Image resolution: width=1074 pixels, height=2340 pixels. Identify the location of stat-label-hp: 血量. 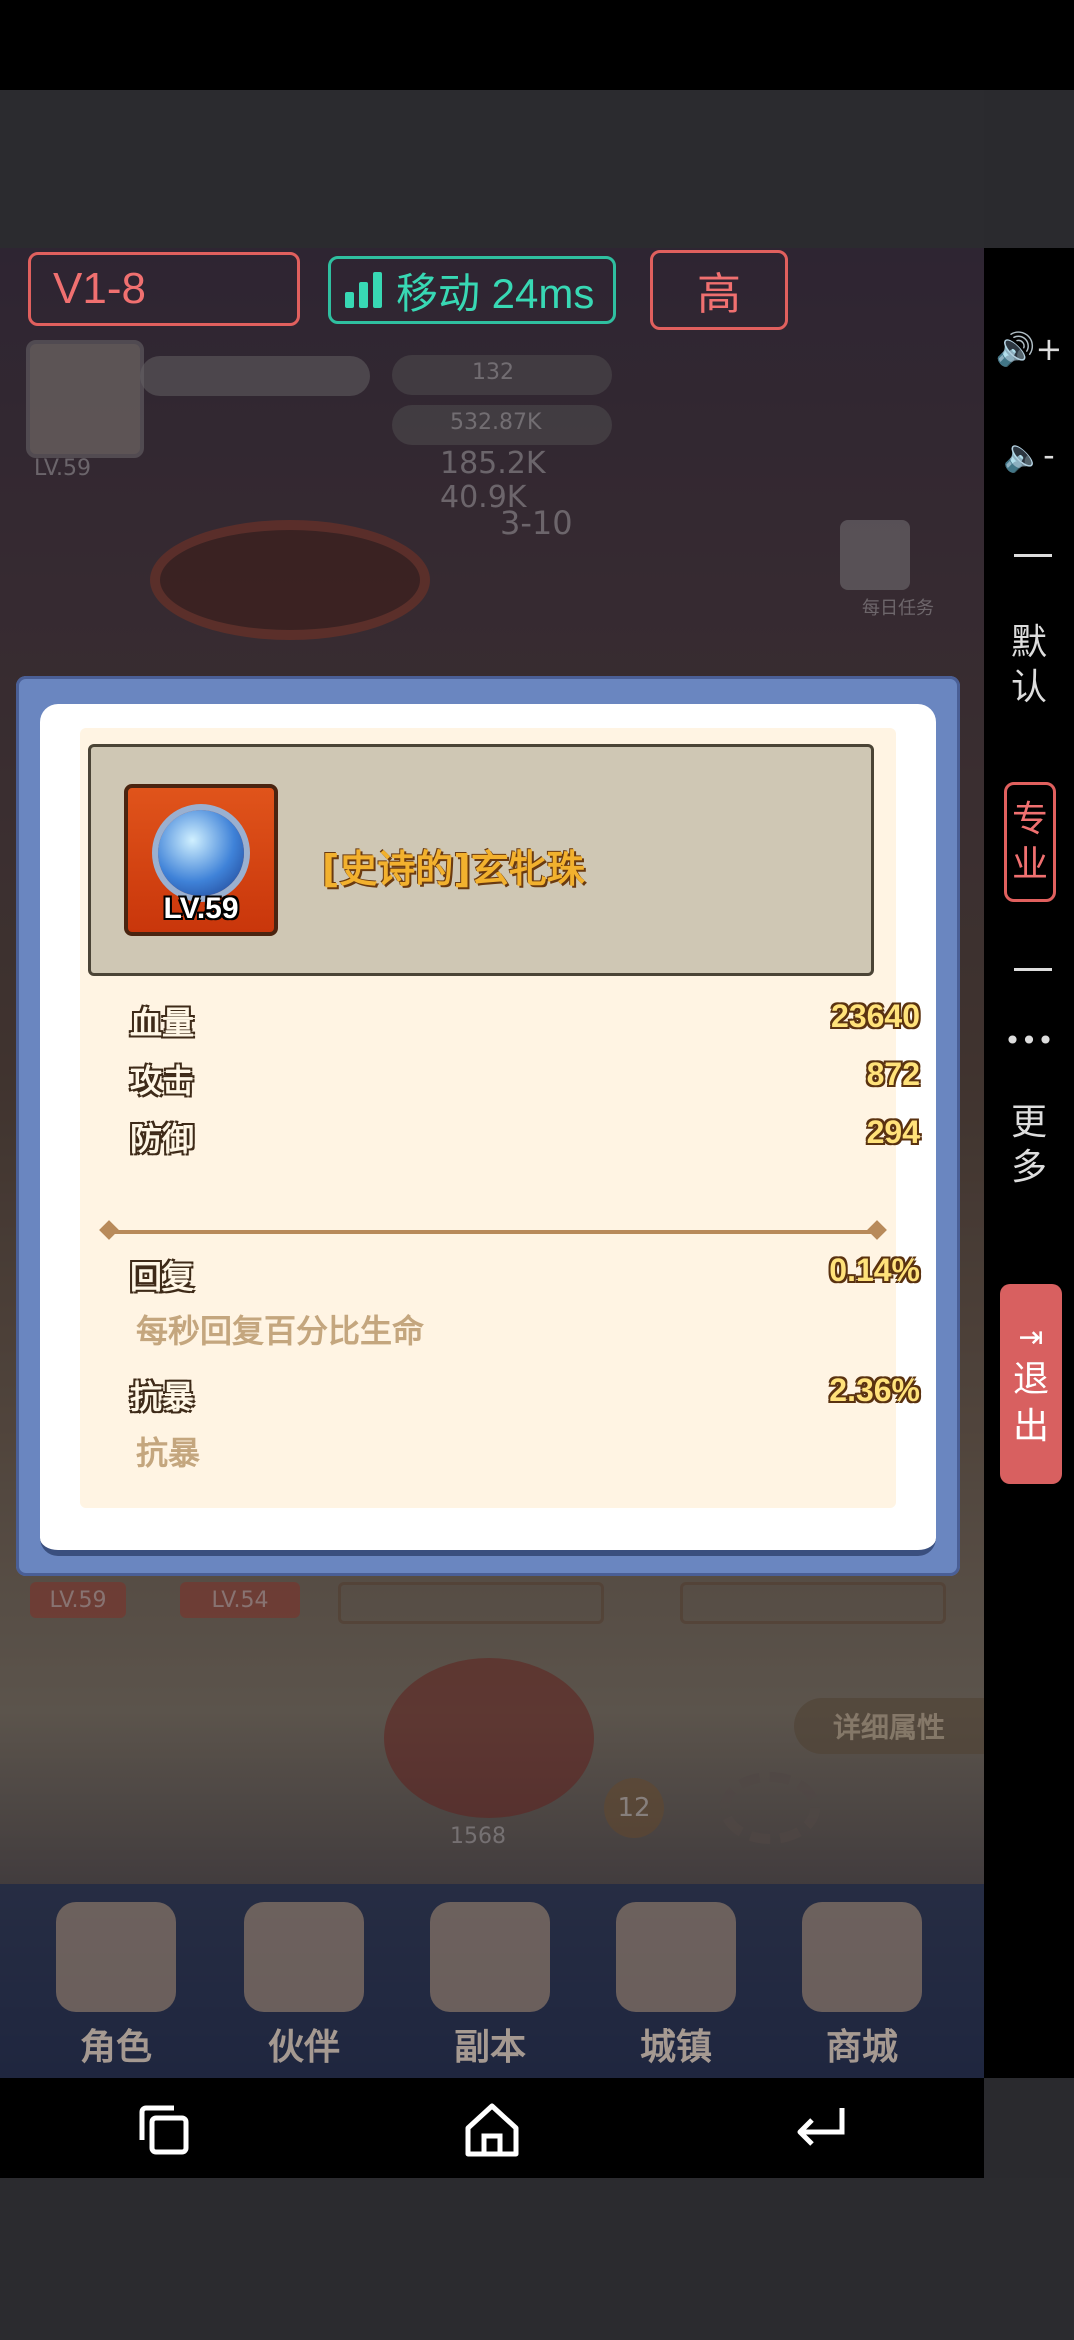
(162, 1023).